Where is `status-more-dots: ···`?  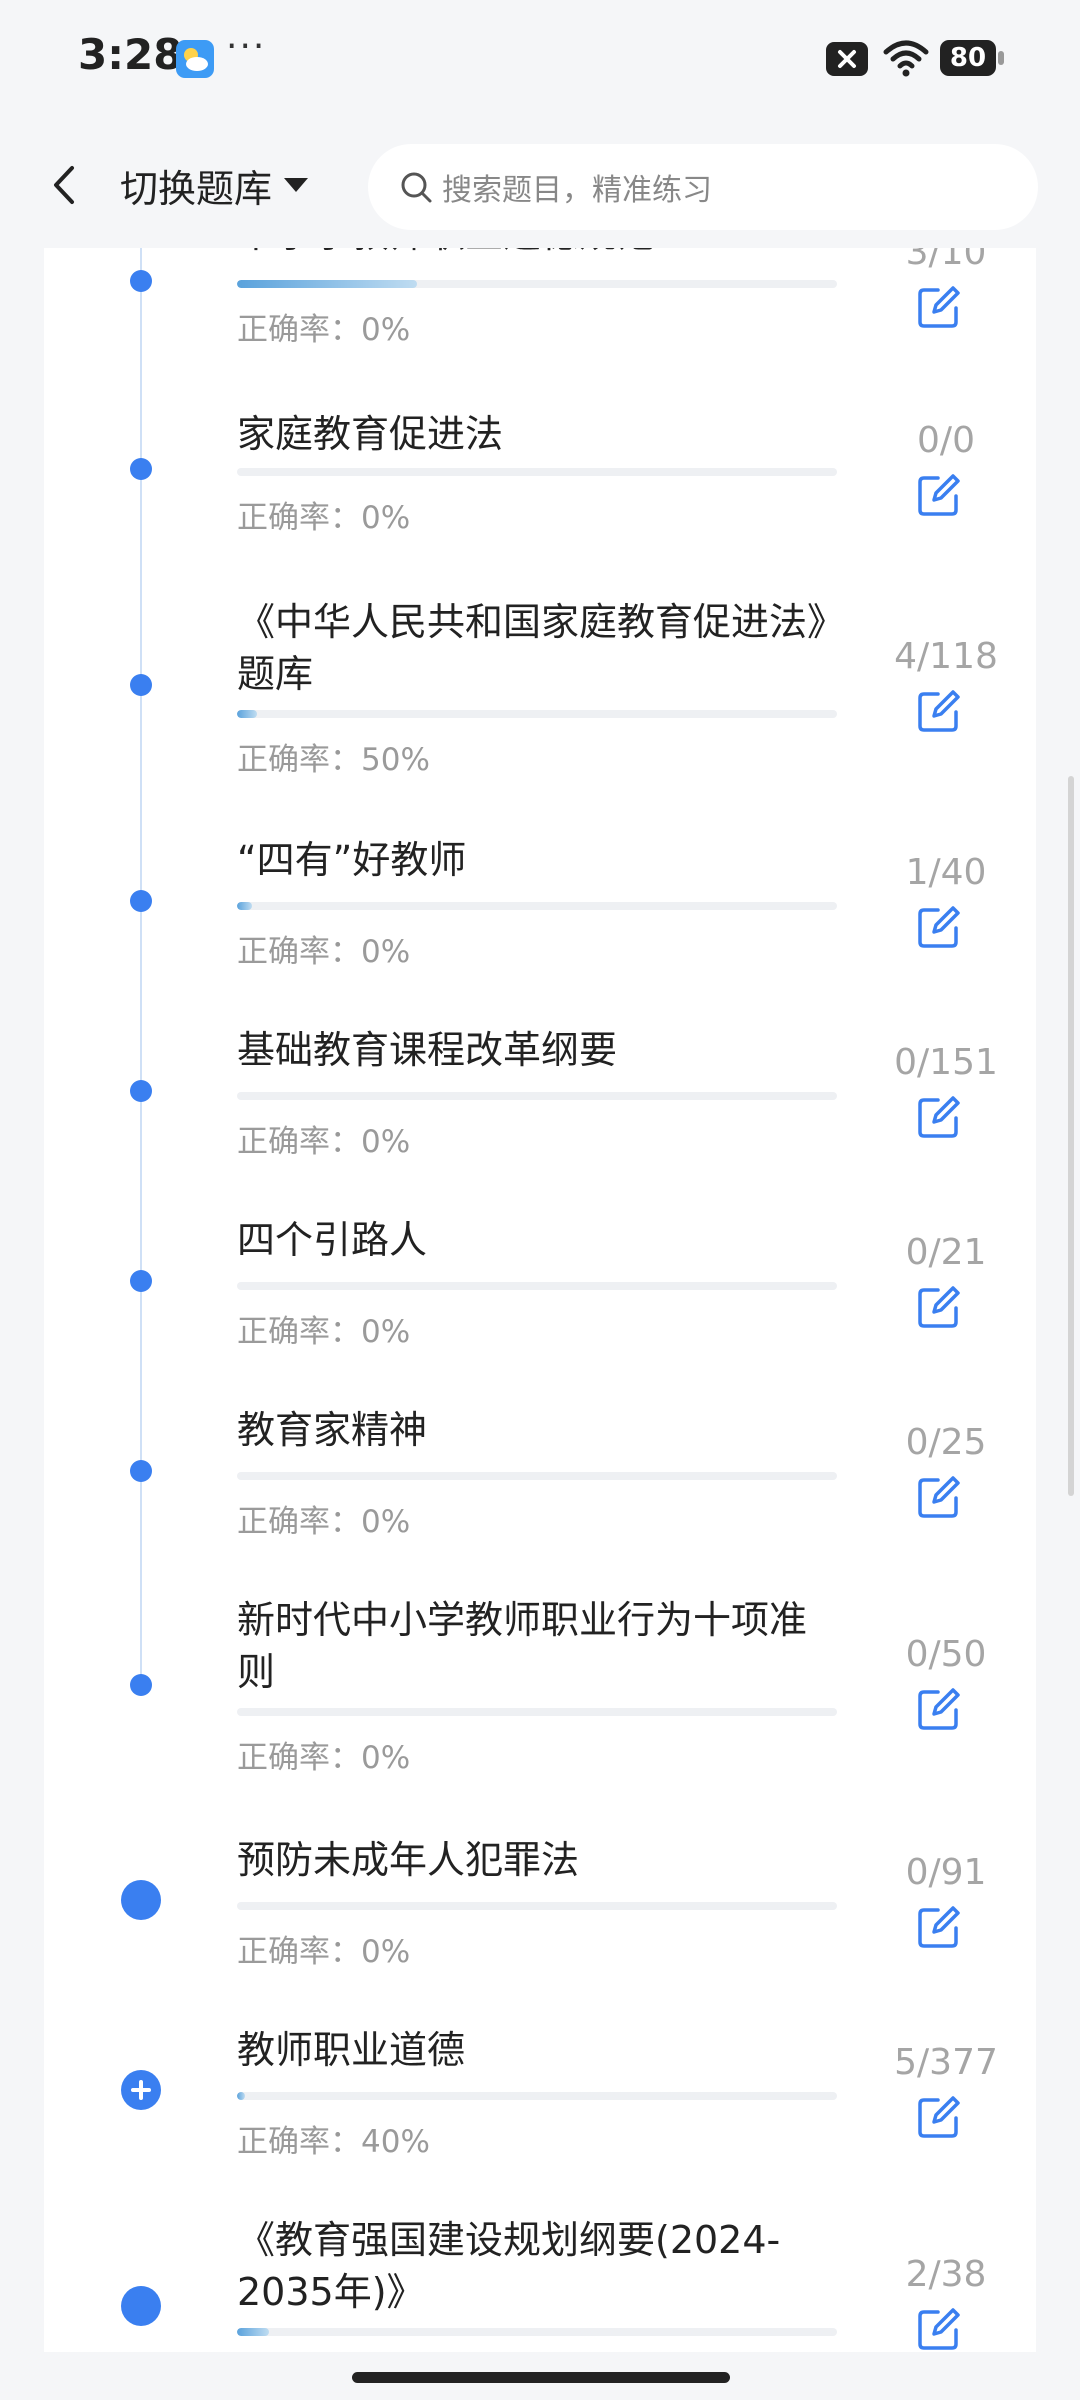 status-more-dots: ··· is located at coordinates (246, 46).